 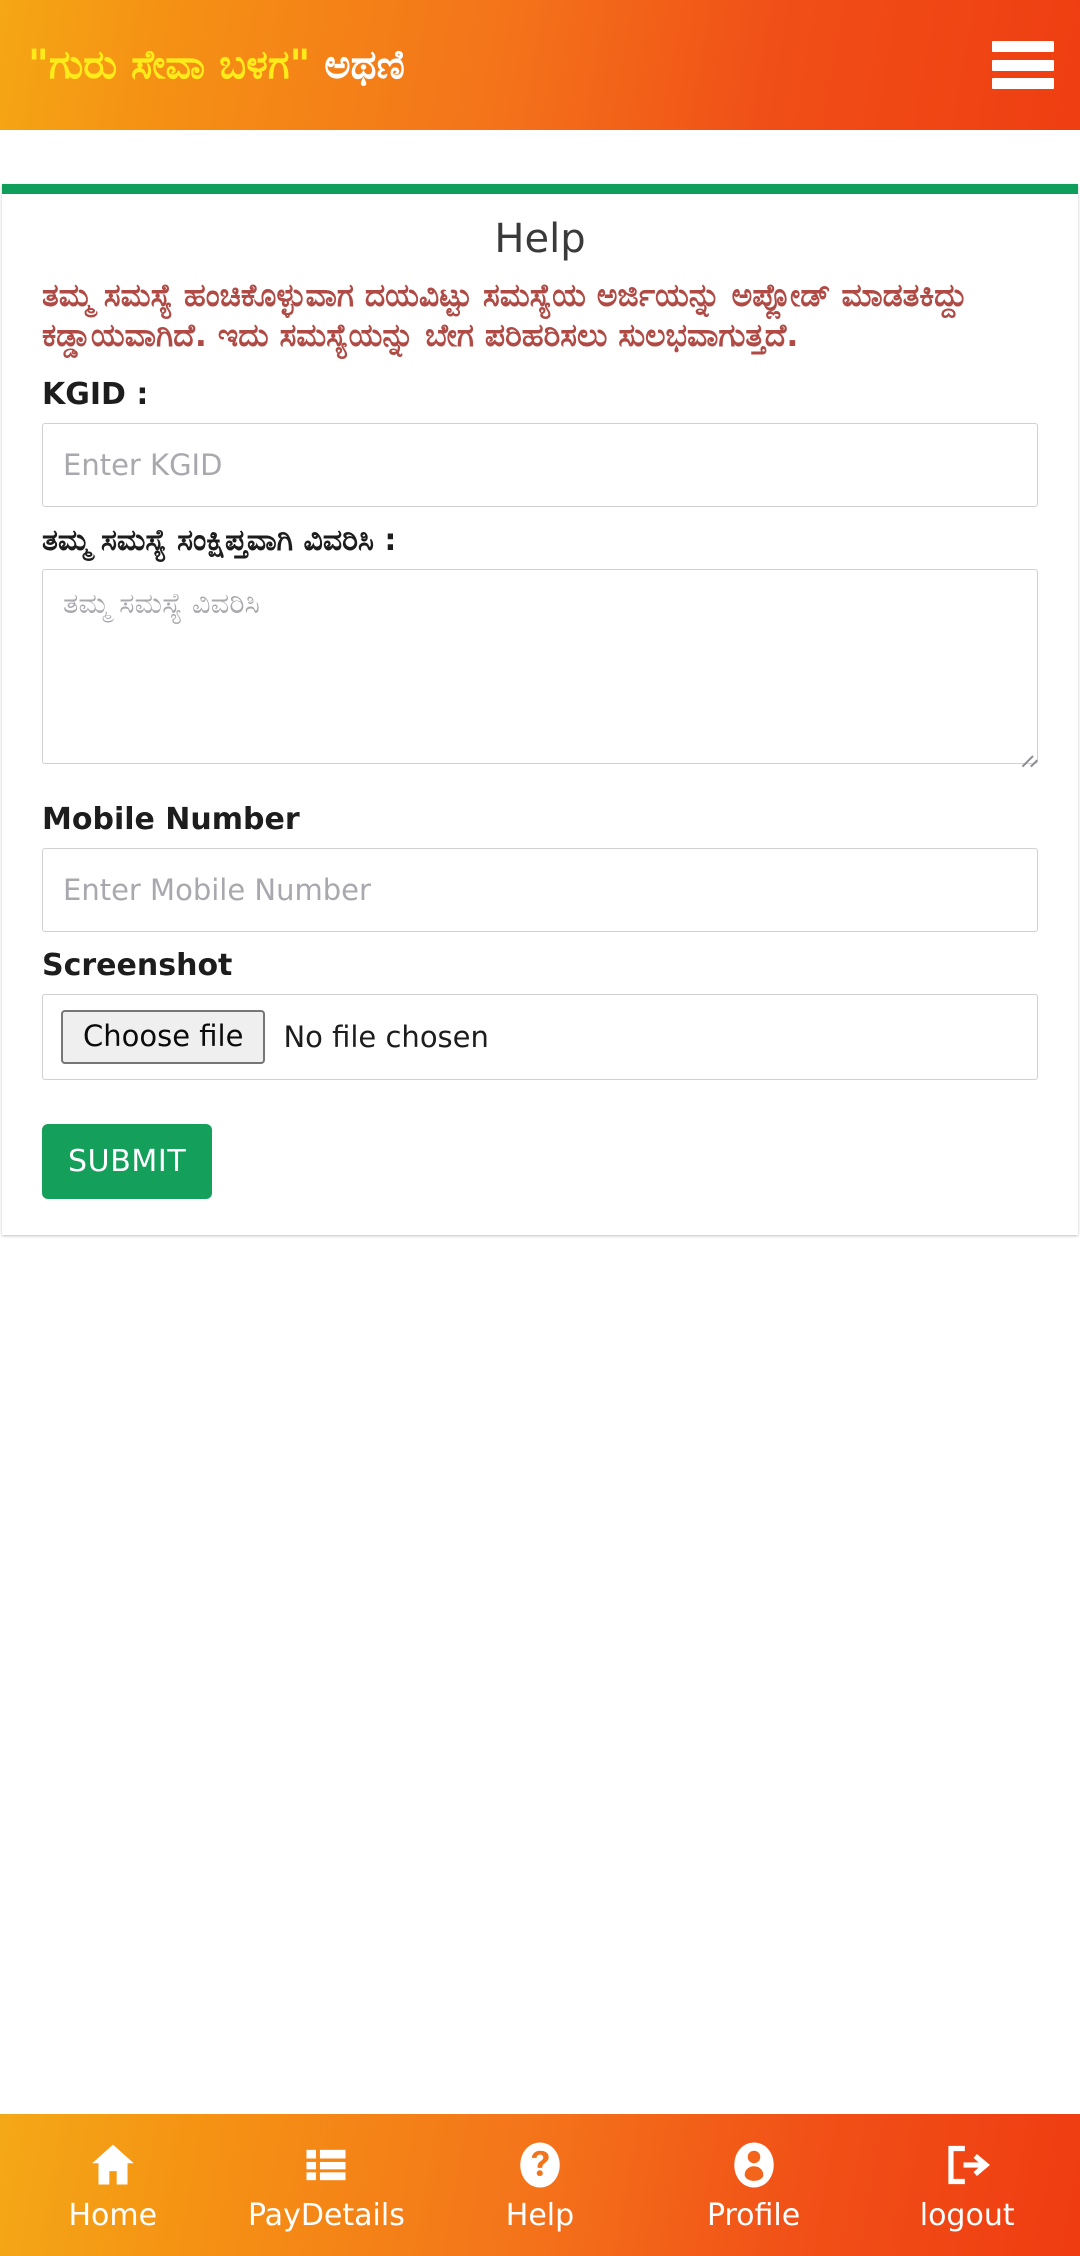 I want to click on submit-button: SUBMIT, so click(x=127, y=1161).